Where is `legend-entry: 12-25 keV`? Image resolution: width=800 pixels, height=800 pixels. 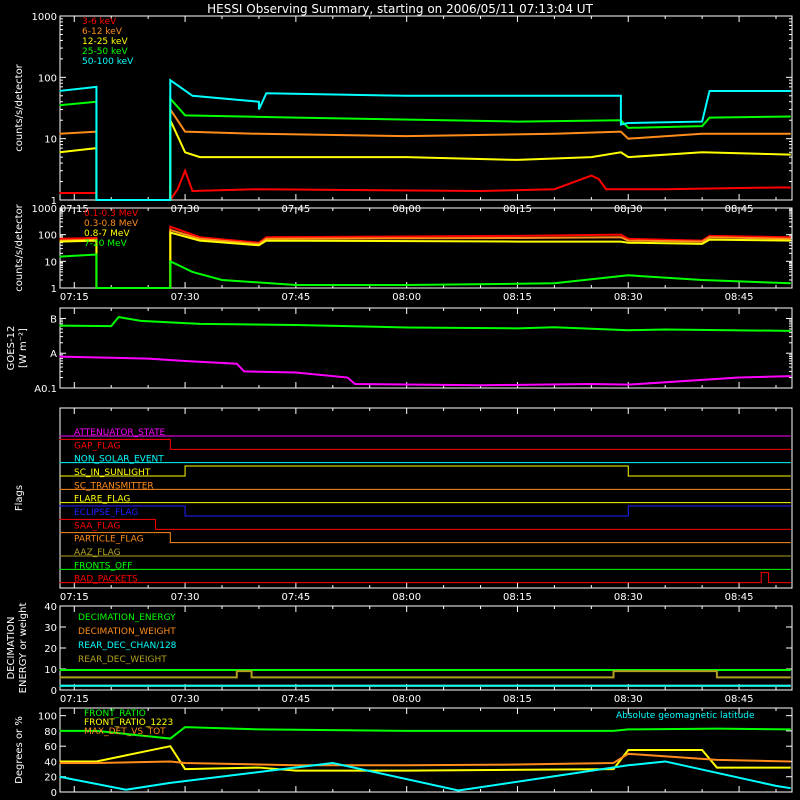
legend-entry: 12-25 keV is located at coordinates (105, 42).